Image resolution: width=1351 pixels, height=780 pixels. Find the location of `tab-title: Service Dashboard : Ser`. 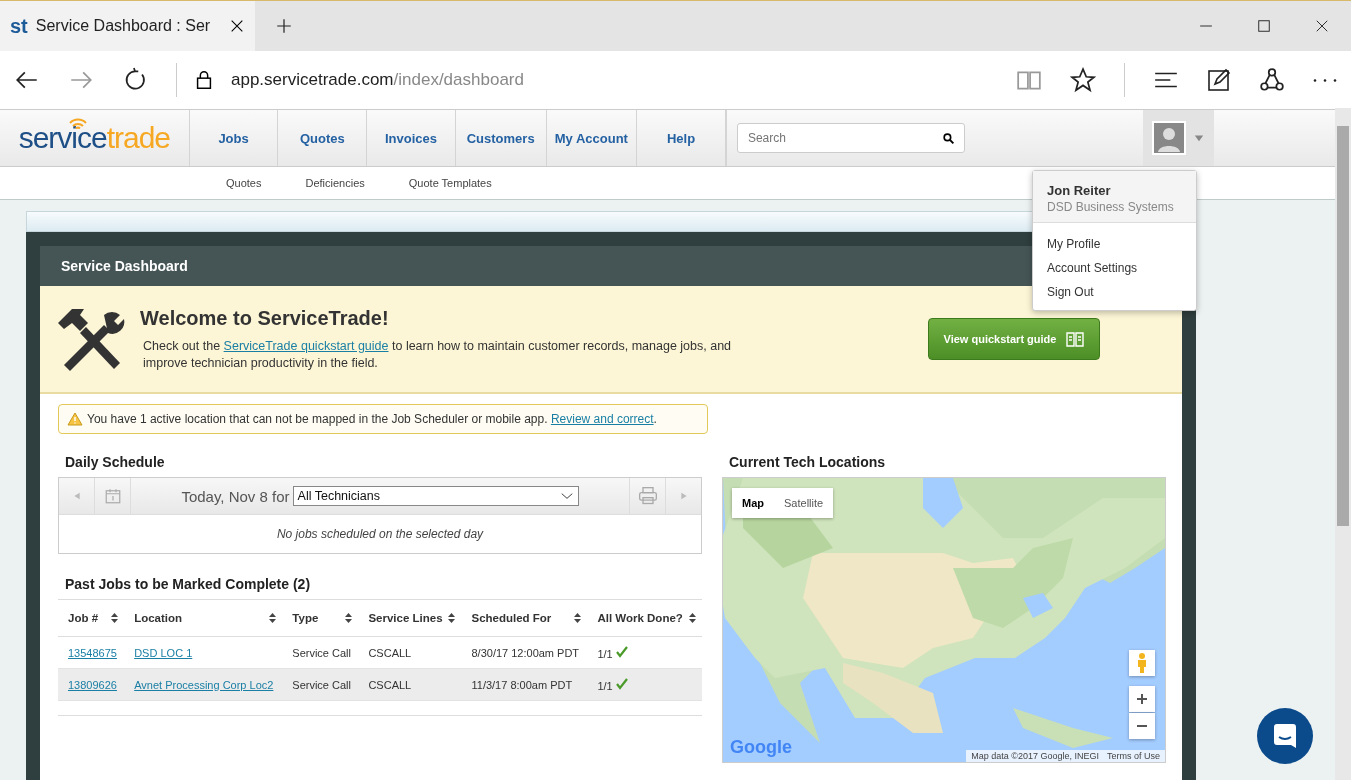

tab-title: Service Dashboard : Ser is located at coordinates (123, 26).